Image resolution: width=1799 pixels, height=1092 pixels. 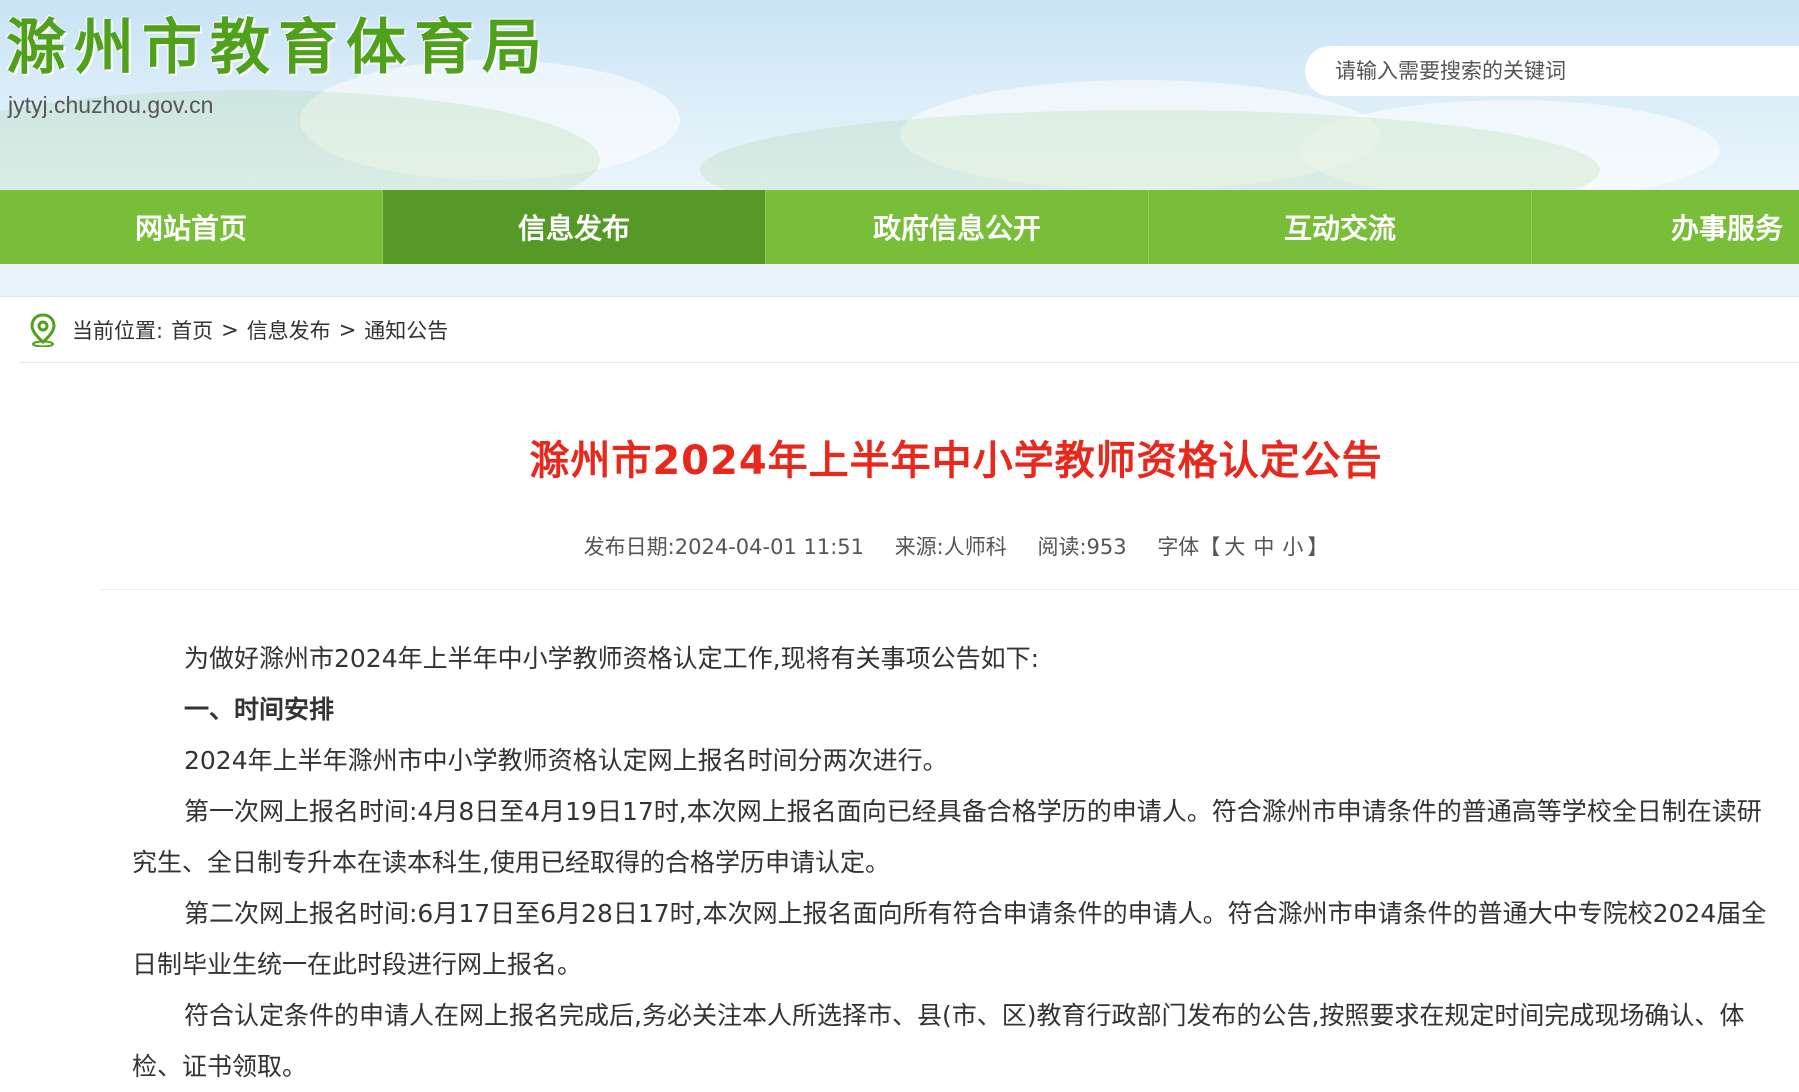 I want to click on breadcrumb-prefix: 当前位置:, so click(x=118, y=331).